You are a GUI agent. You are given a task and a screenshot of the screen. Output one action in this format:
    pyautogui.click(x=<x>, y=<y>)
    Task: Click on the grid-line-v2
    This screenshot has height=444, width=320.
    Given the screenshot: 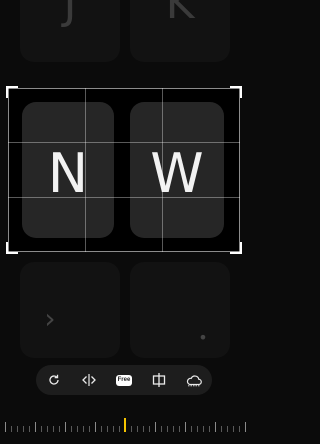 What is the action you would take?
    pyautogui.click(x=162, y=170)
    